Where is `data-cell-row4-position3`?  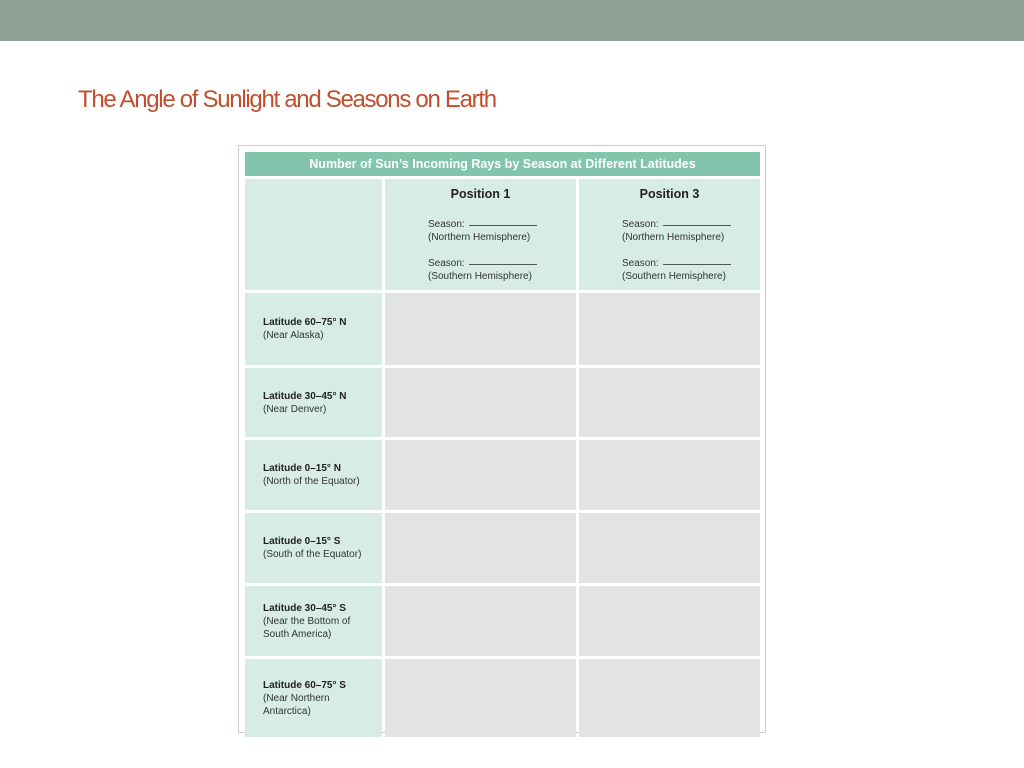 data-cell-row4-position3 is located at coordinates (669, 548).